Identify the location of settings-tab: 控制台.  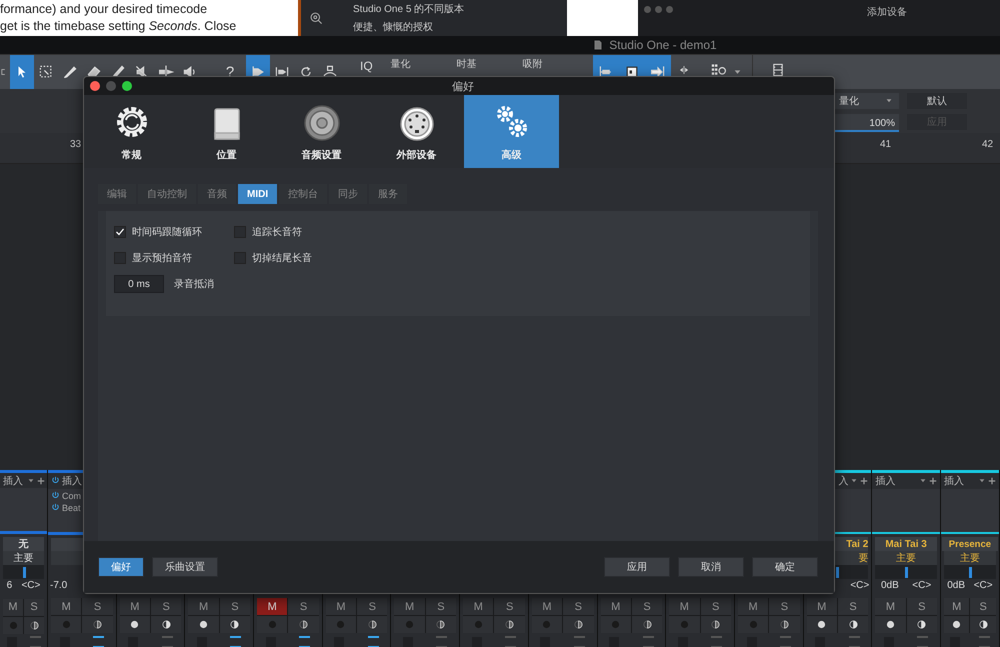
(303, 194).